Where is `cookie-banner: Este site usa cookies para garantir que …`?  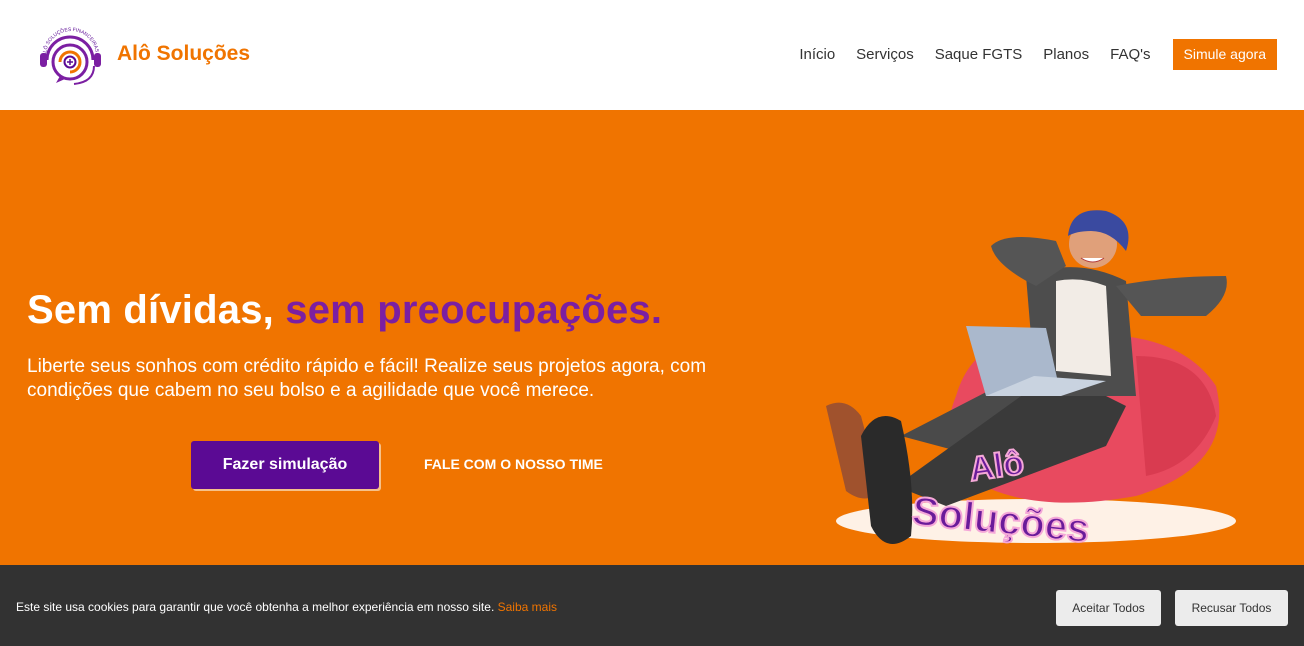
cookie-banner: Este site usa cookies para garantir que … is located at coordinates (652, 605).